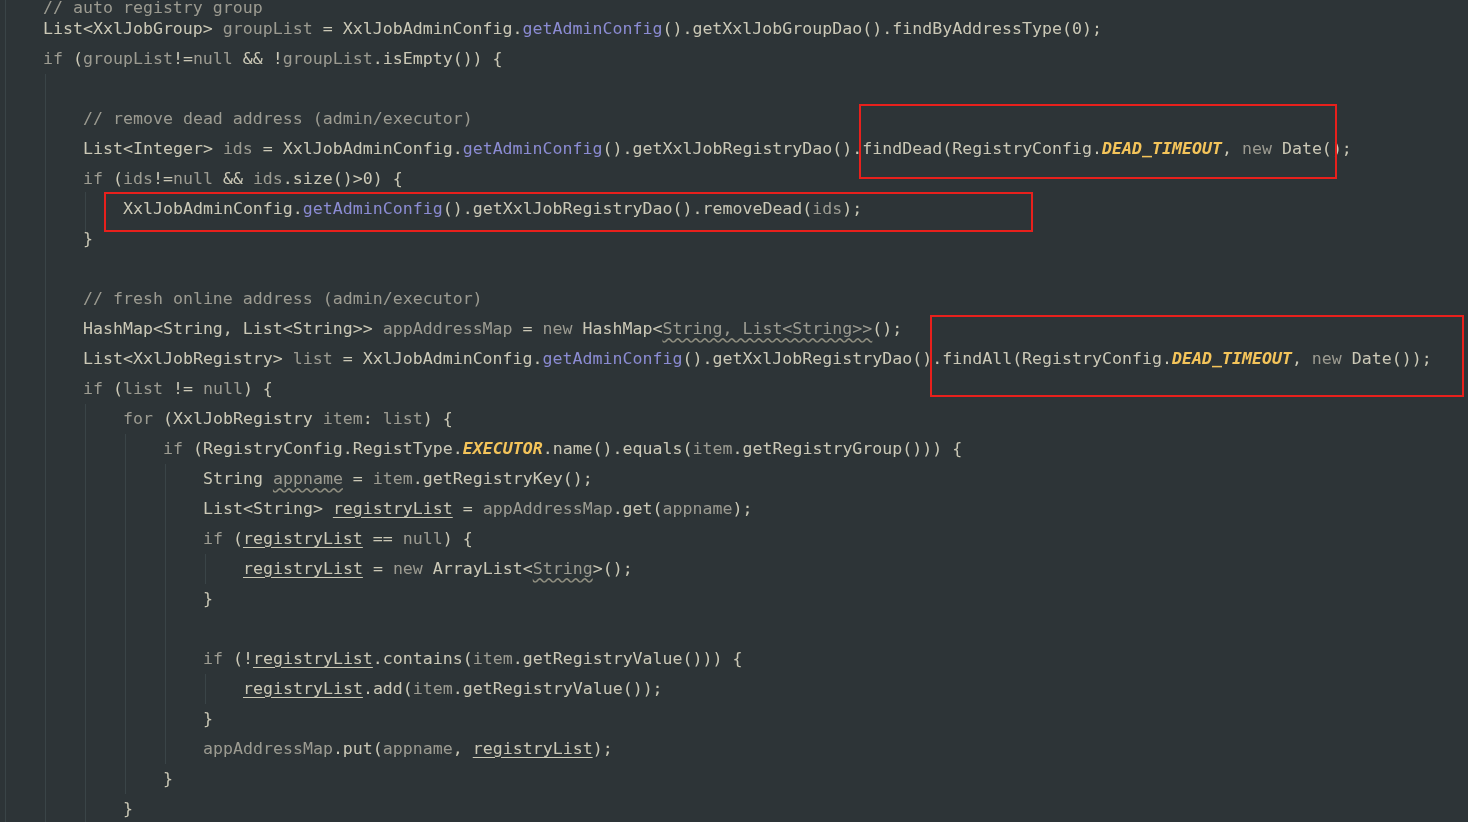 The image size is (1468, 822). Describe the element at coordinates (153, 7) in the screenshot. I see `code-line: // auto registry group` at that location.